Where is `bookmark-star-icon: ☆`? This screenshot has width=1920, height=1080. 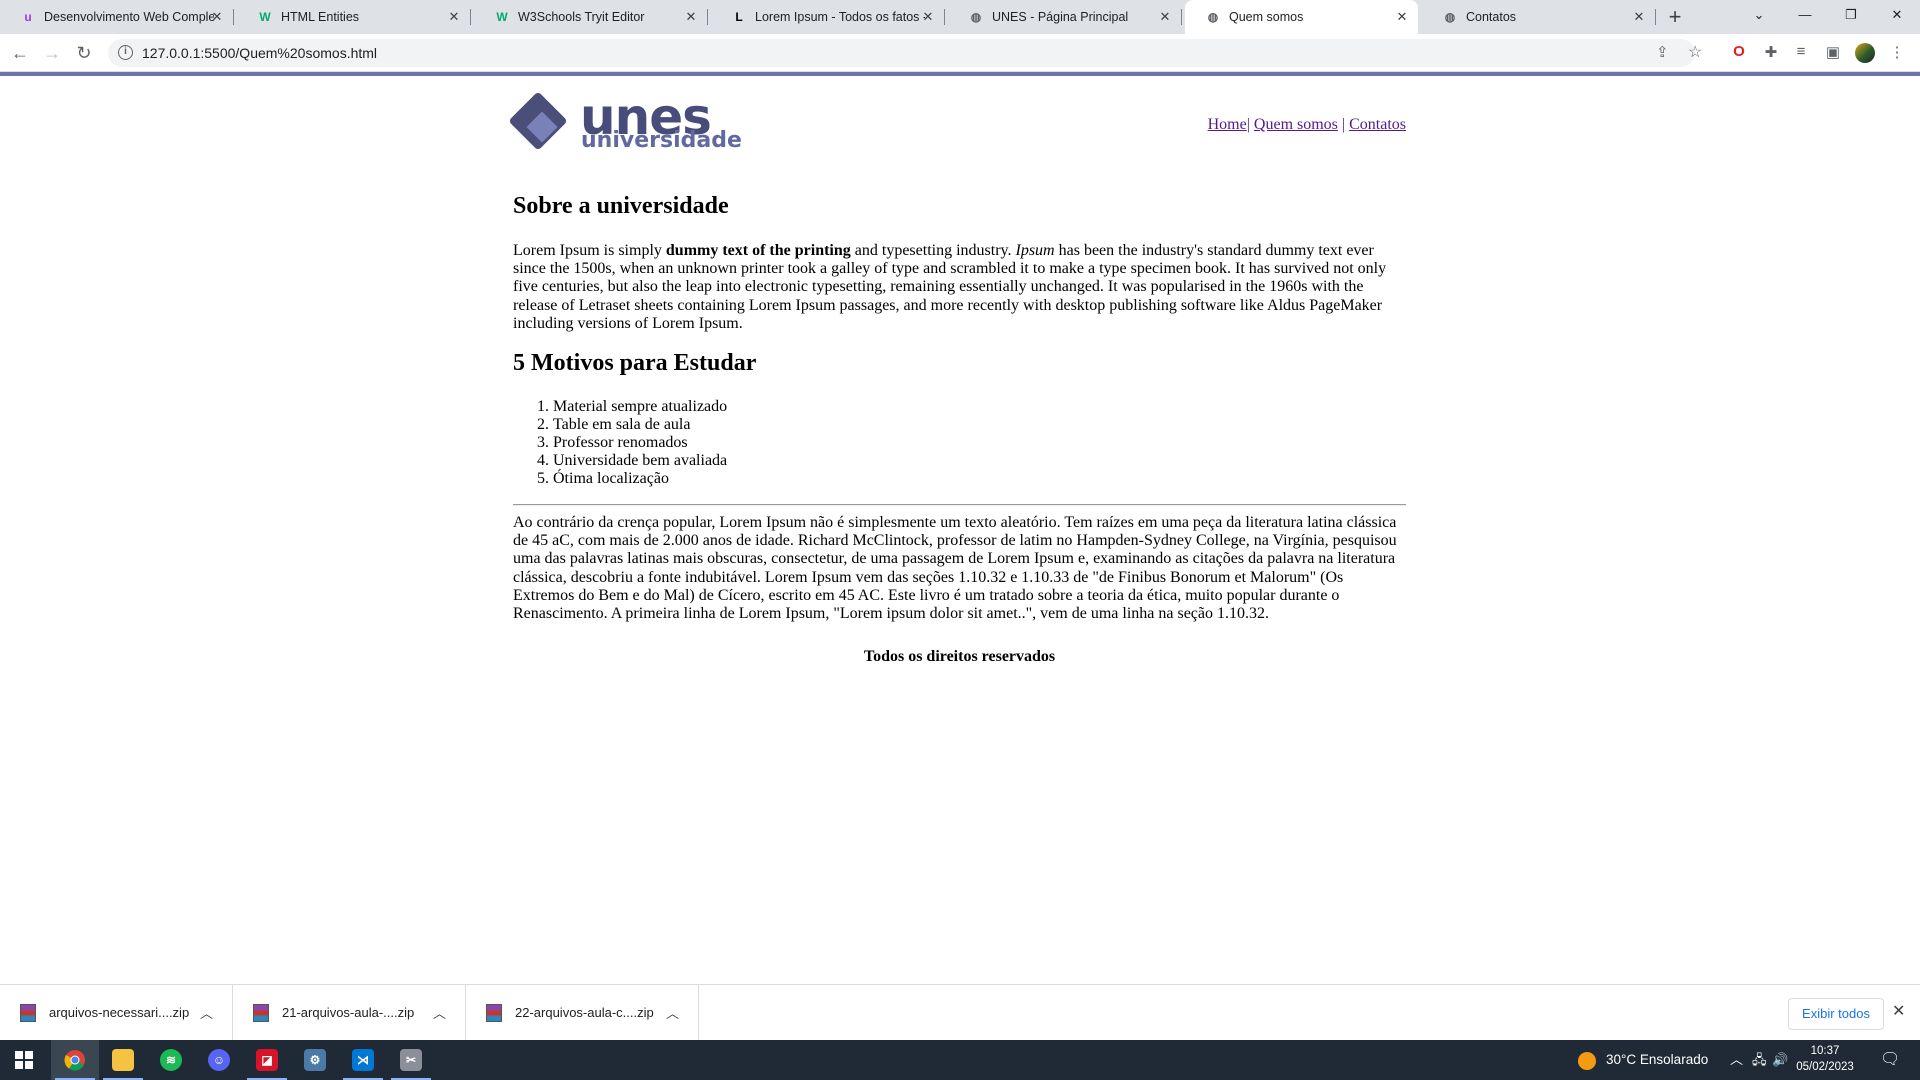 bookmark-star-icon: ☆ is located at coordinates (1695, 52).